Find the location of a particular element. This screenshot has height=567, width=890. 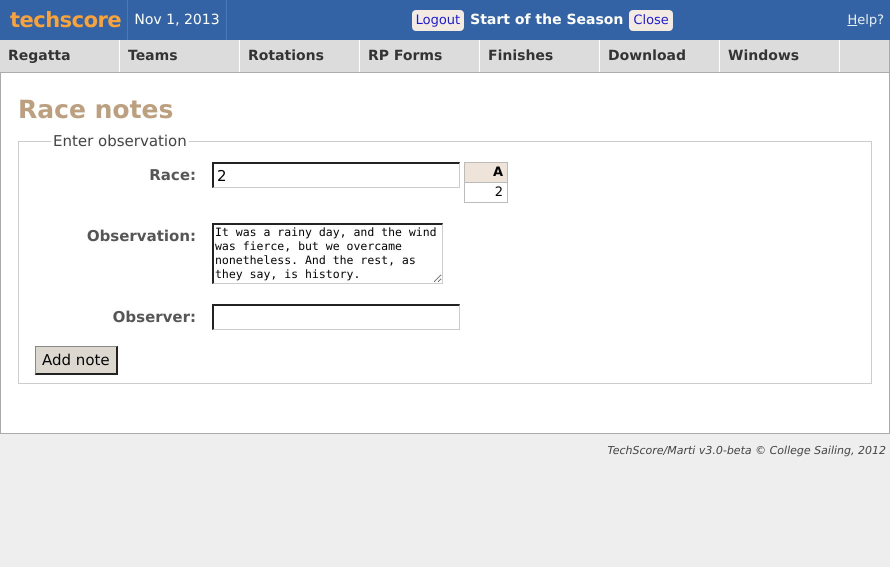

race-input-field: 2 is located at coordinates (336, 175).